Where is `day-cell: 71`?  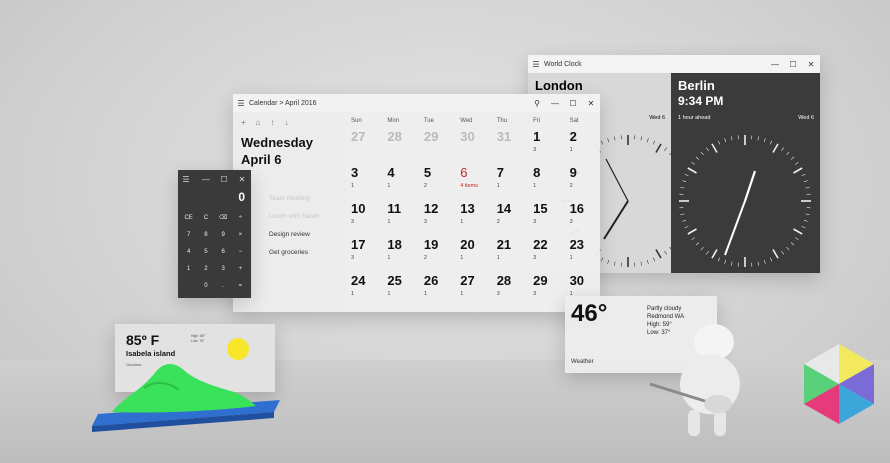
day-cell: 71 is located at coordinates (509, 184).